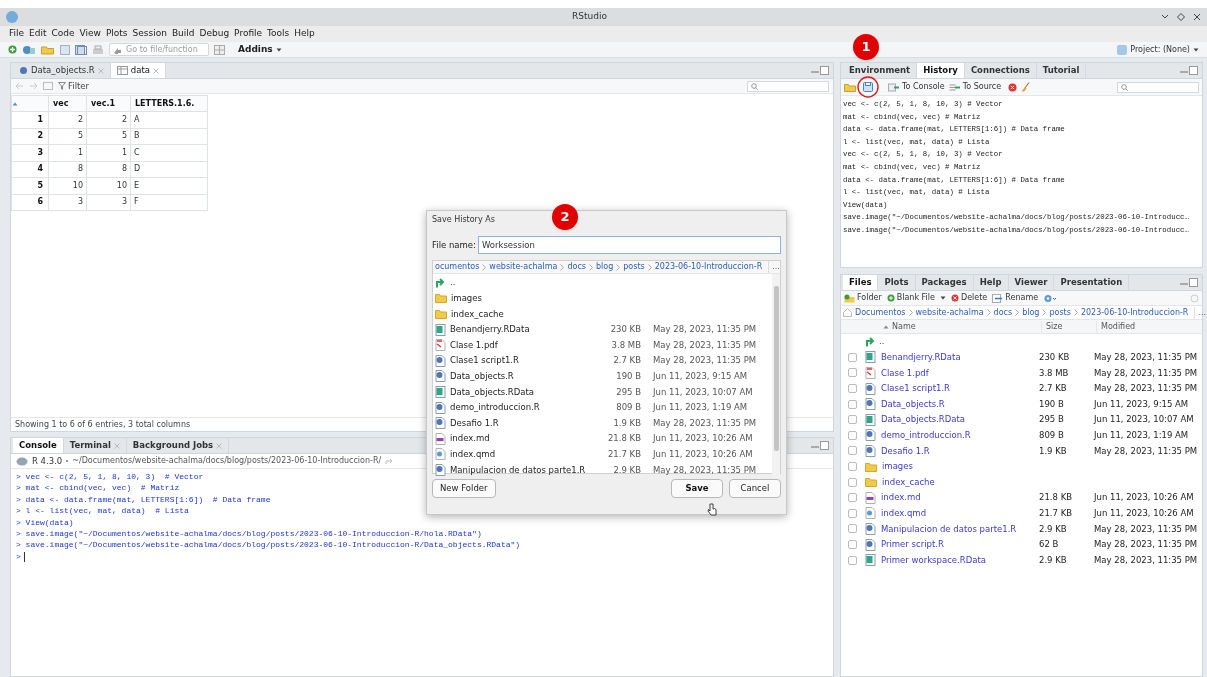 This screenshot has width=1207, height=677. Describe the element at coordinates (1068, 326) in the screenshot. I see `column-header: Size` at that location.